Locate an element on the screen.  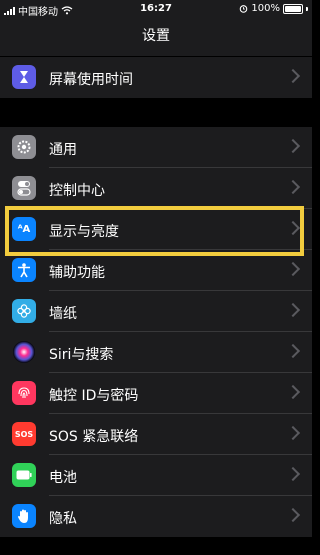
settings-item-general: 通用 is located at coordinates (156, 147).